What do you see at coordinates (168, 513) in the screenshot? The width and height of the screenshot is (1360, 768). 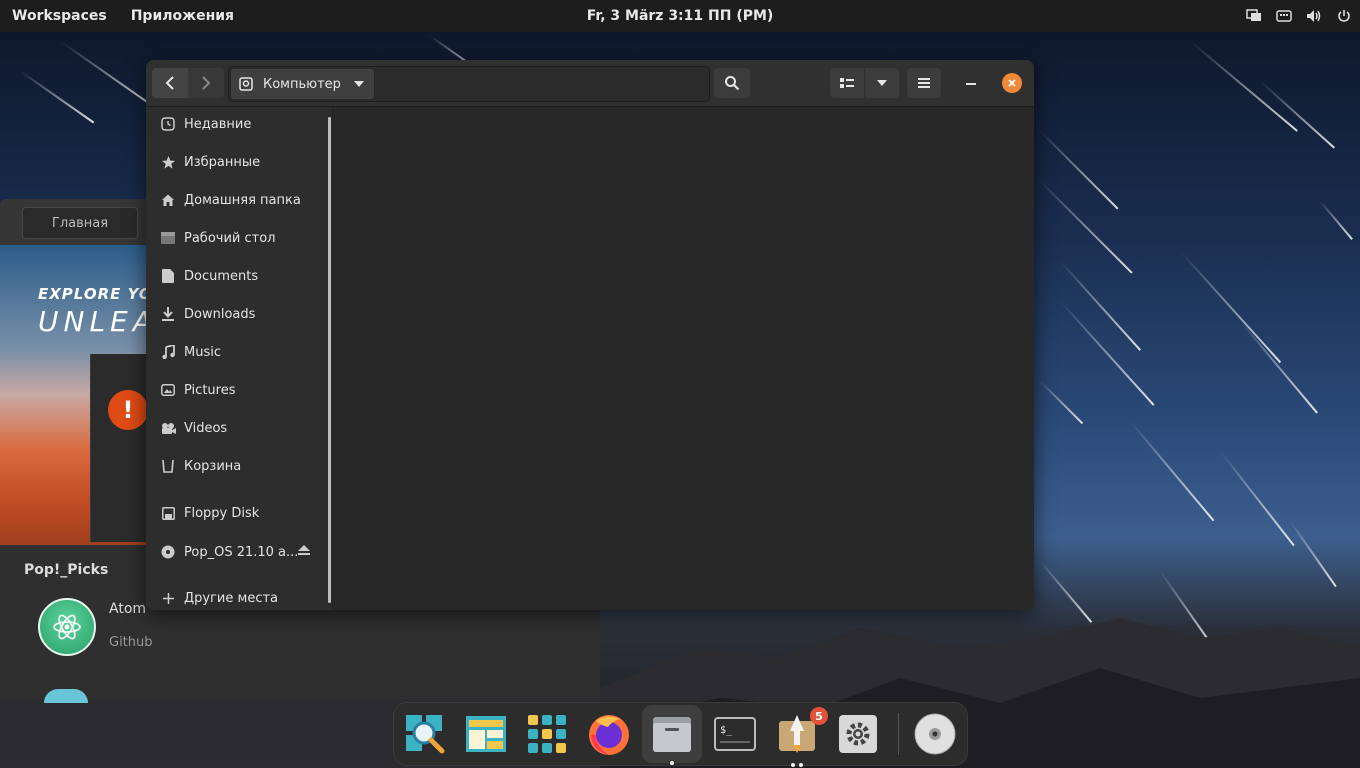 I see `floppy-icon` at bounding box center [168, 513].